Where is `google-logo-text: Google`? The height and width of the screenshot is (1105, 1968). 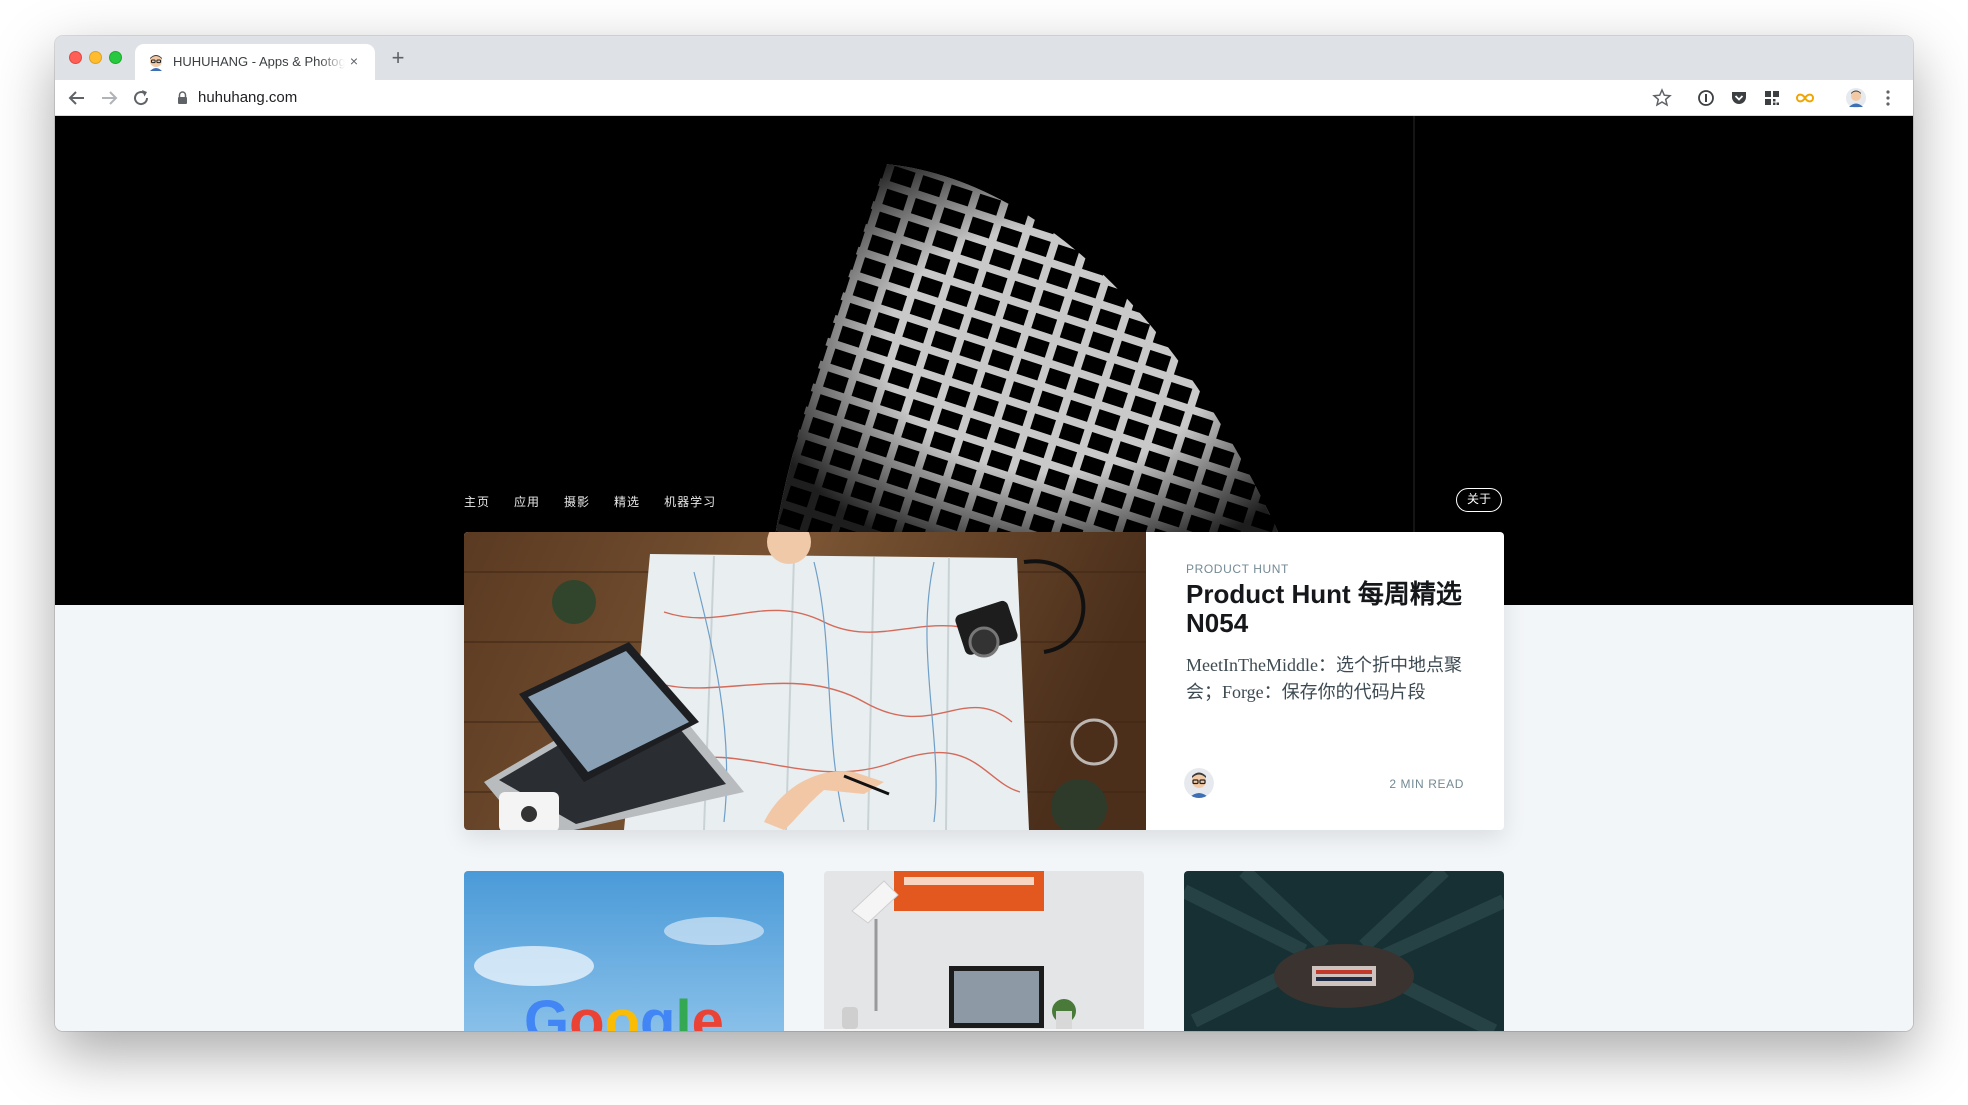 google-logo-text: Google is located at coordinates (624, 1010).